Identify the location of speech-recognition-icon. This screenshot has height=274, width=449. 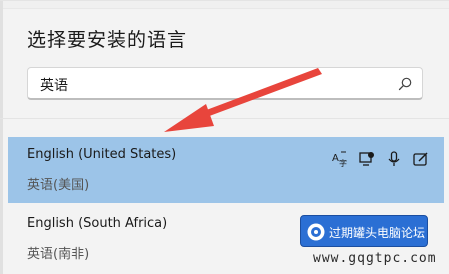
(394, 158).